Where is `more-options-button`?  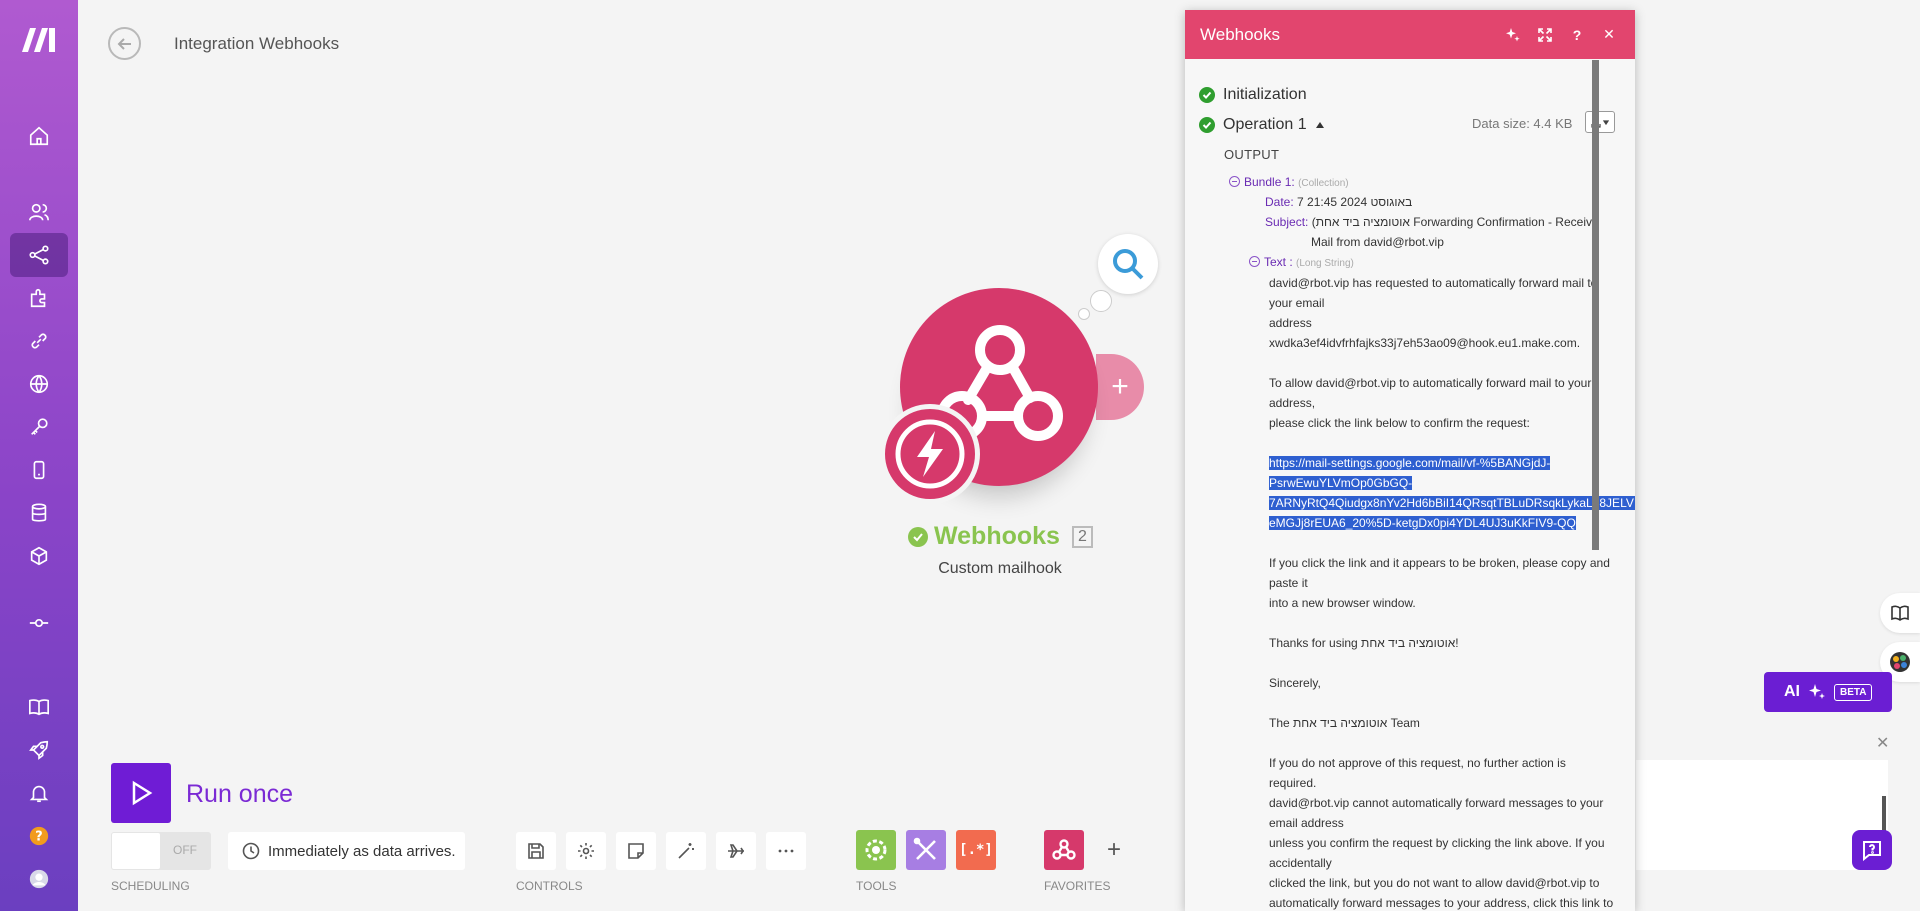 more-options-button is located at coordinates (786, 851).